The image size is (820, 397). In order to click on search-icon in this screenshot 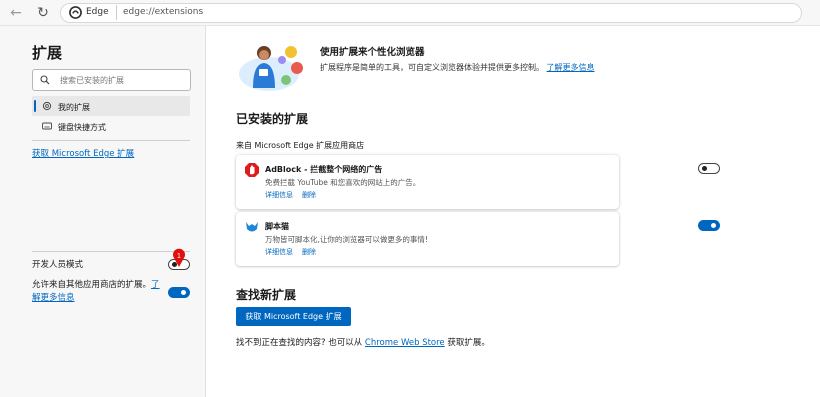, I will do `click(45, 80)`.